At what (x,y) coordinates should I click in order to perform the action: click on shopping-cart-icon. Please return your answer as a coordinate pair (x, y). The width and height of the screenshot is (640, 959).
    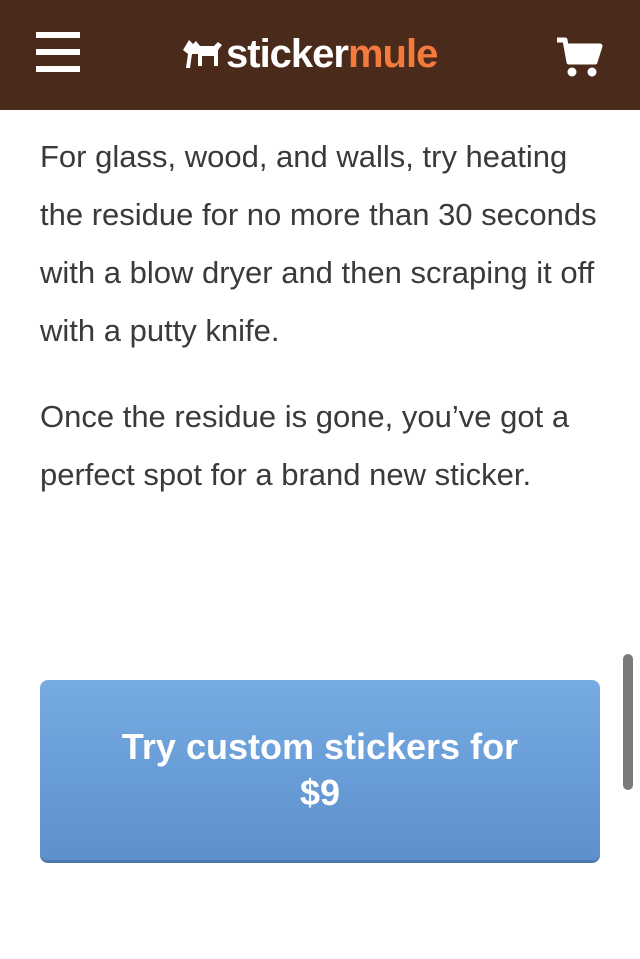
    Looking at the image, I should click on (579, 57).